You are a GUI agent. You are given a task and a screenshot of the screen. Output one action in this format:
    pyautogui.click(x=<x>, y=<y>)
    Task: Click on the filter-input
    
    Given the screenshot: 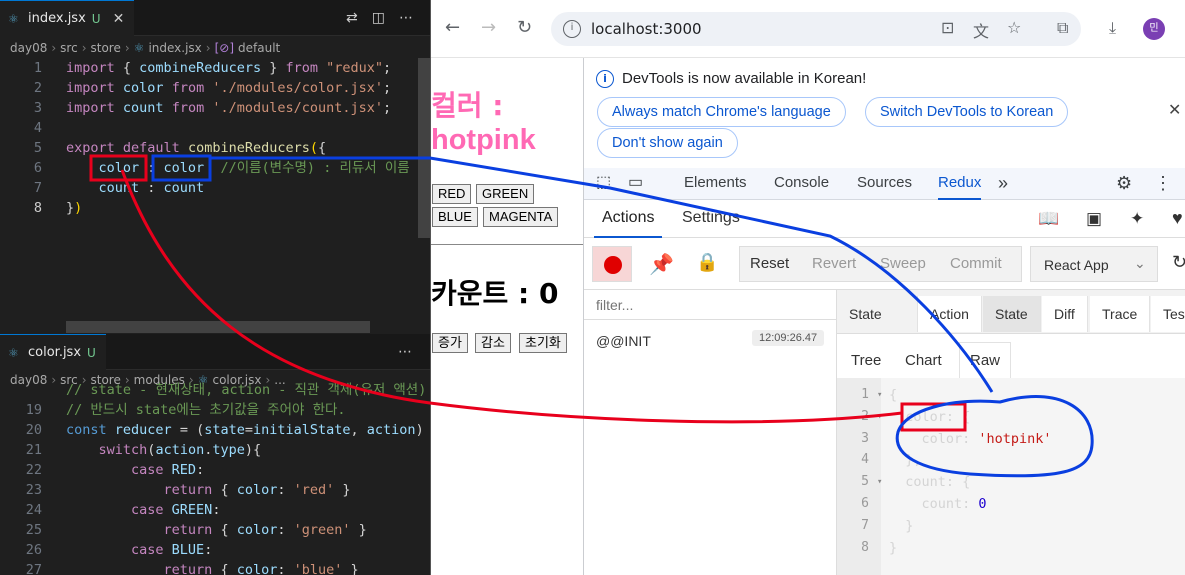 What is the action you would take?
    pyautogui.click(x=710, y=305)
    